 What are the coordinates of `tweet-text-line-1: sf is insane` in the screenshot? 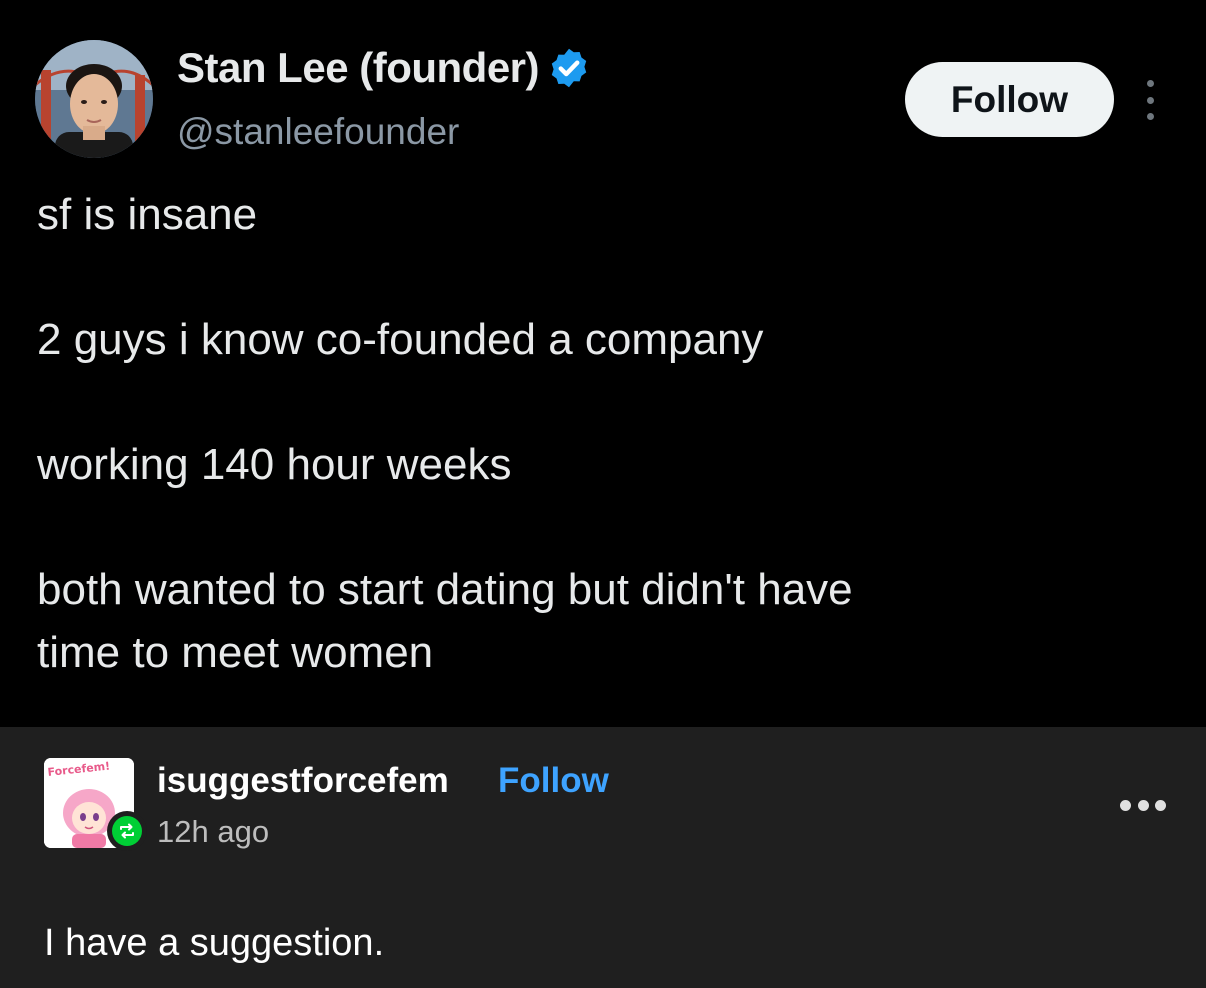 It's located at (147, 214).